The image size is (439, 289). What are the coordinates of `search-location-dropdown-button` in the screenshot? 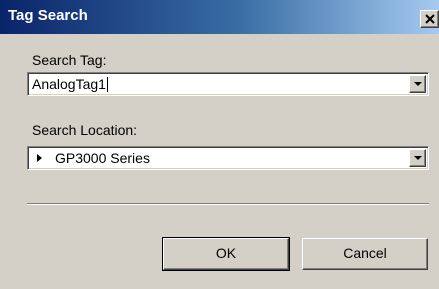 It's located at (417, 158).